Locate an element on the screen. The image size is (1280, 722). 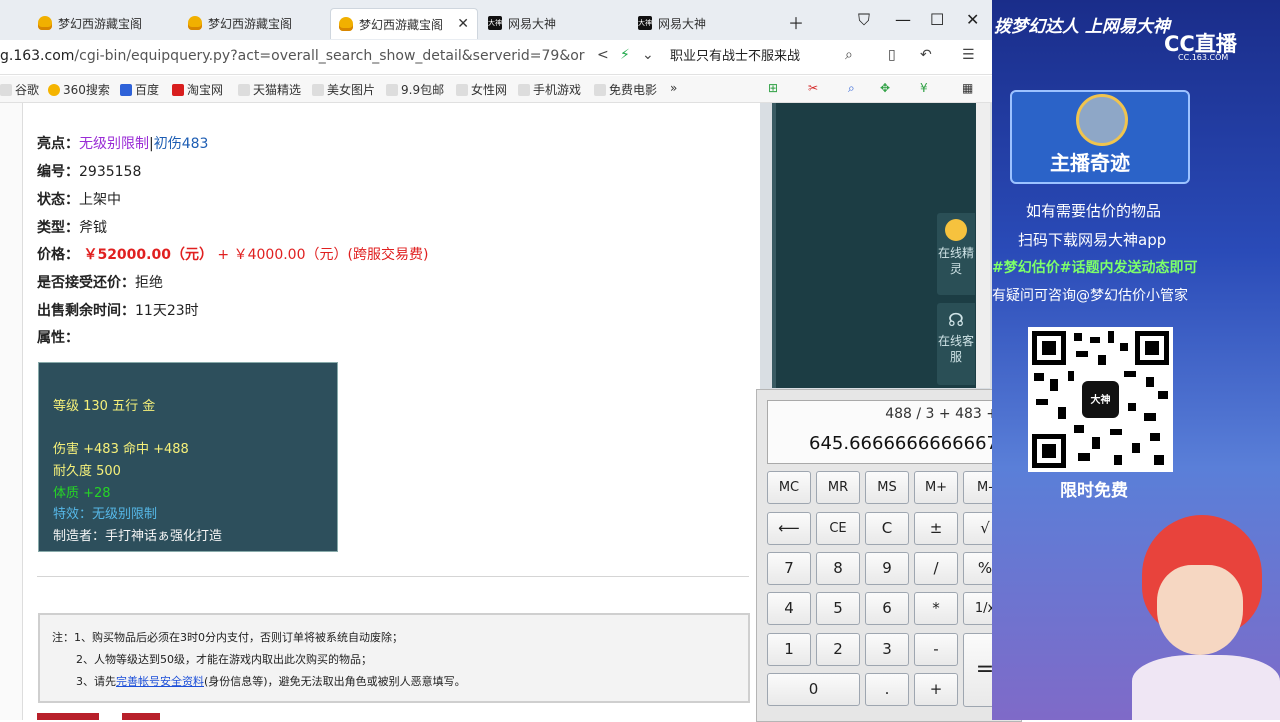
scissors-icon: ✂ is located at coordinates (813, 88).